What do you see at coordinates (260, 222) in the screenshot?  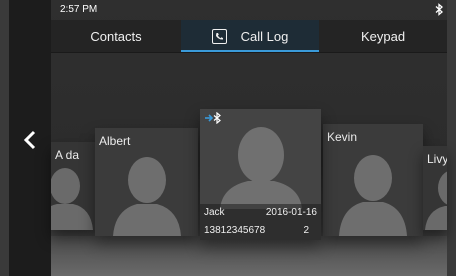 I see `call-log-details: Jack 2016-01-16 13812345678 2` at bounding box center [260, 222].